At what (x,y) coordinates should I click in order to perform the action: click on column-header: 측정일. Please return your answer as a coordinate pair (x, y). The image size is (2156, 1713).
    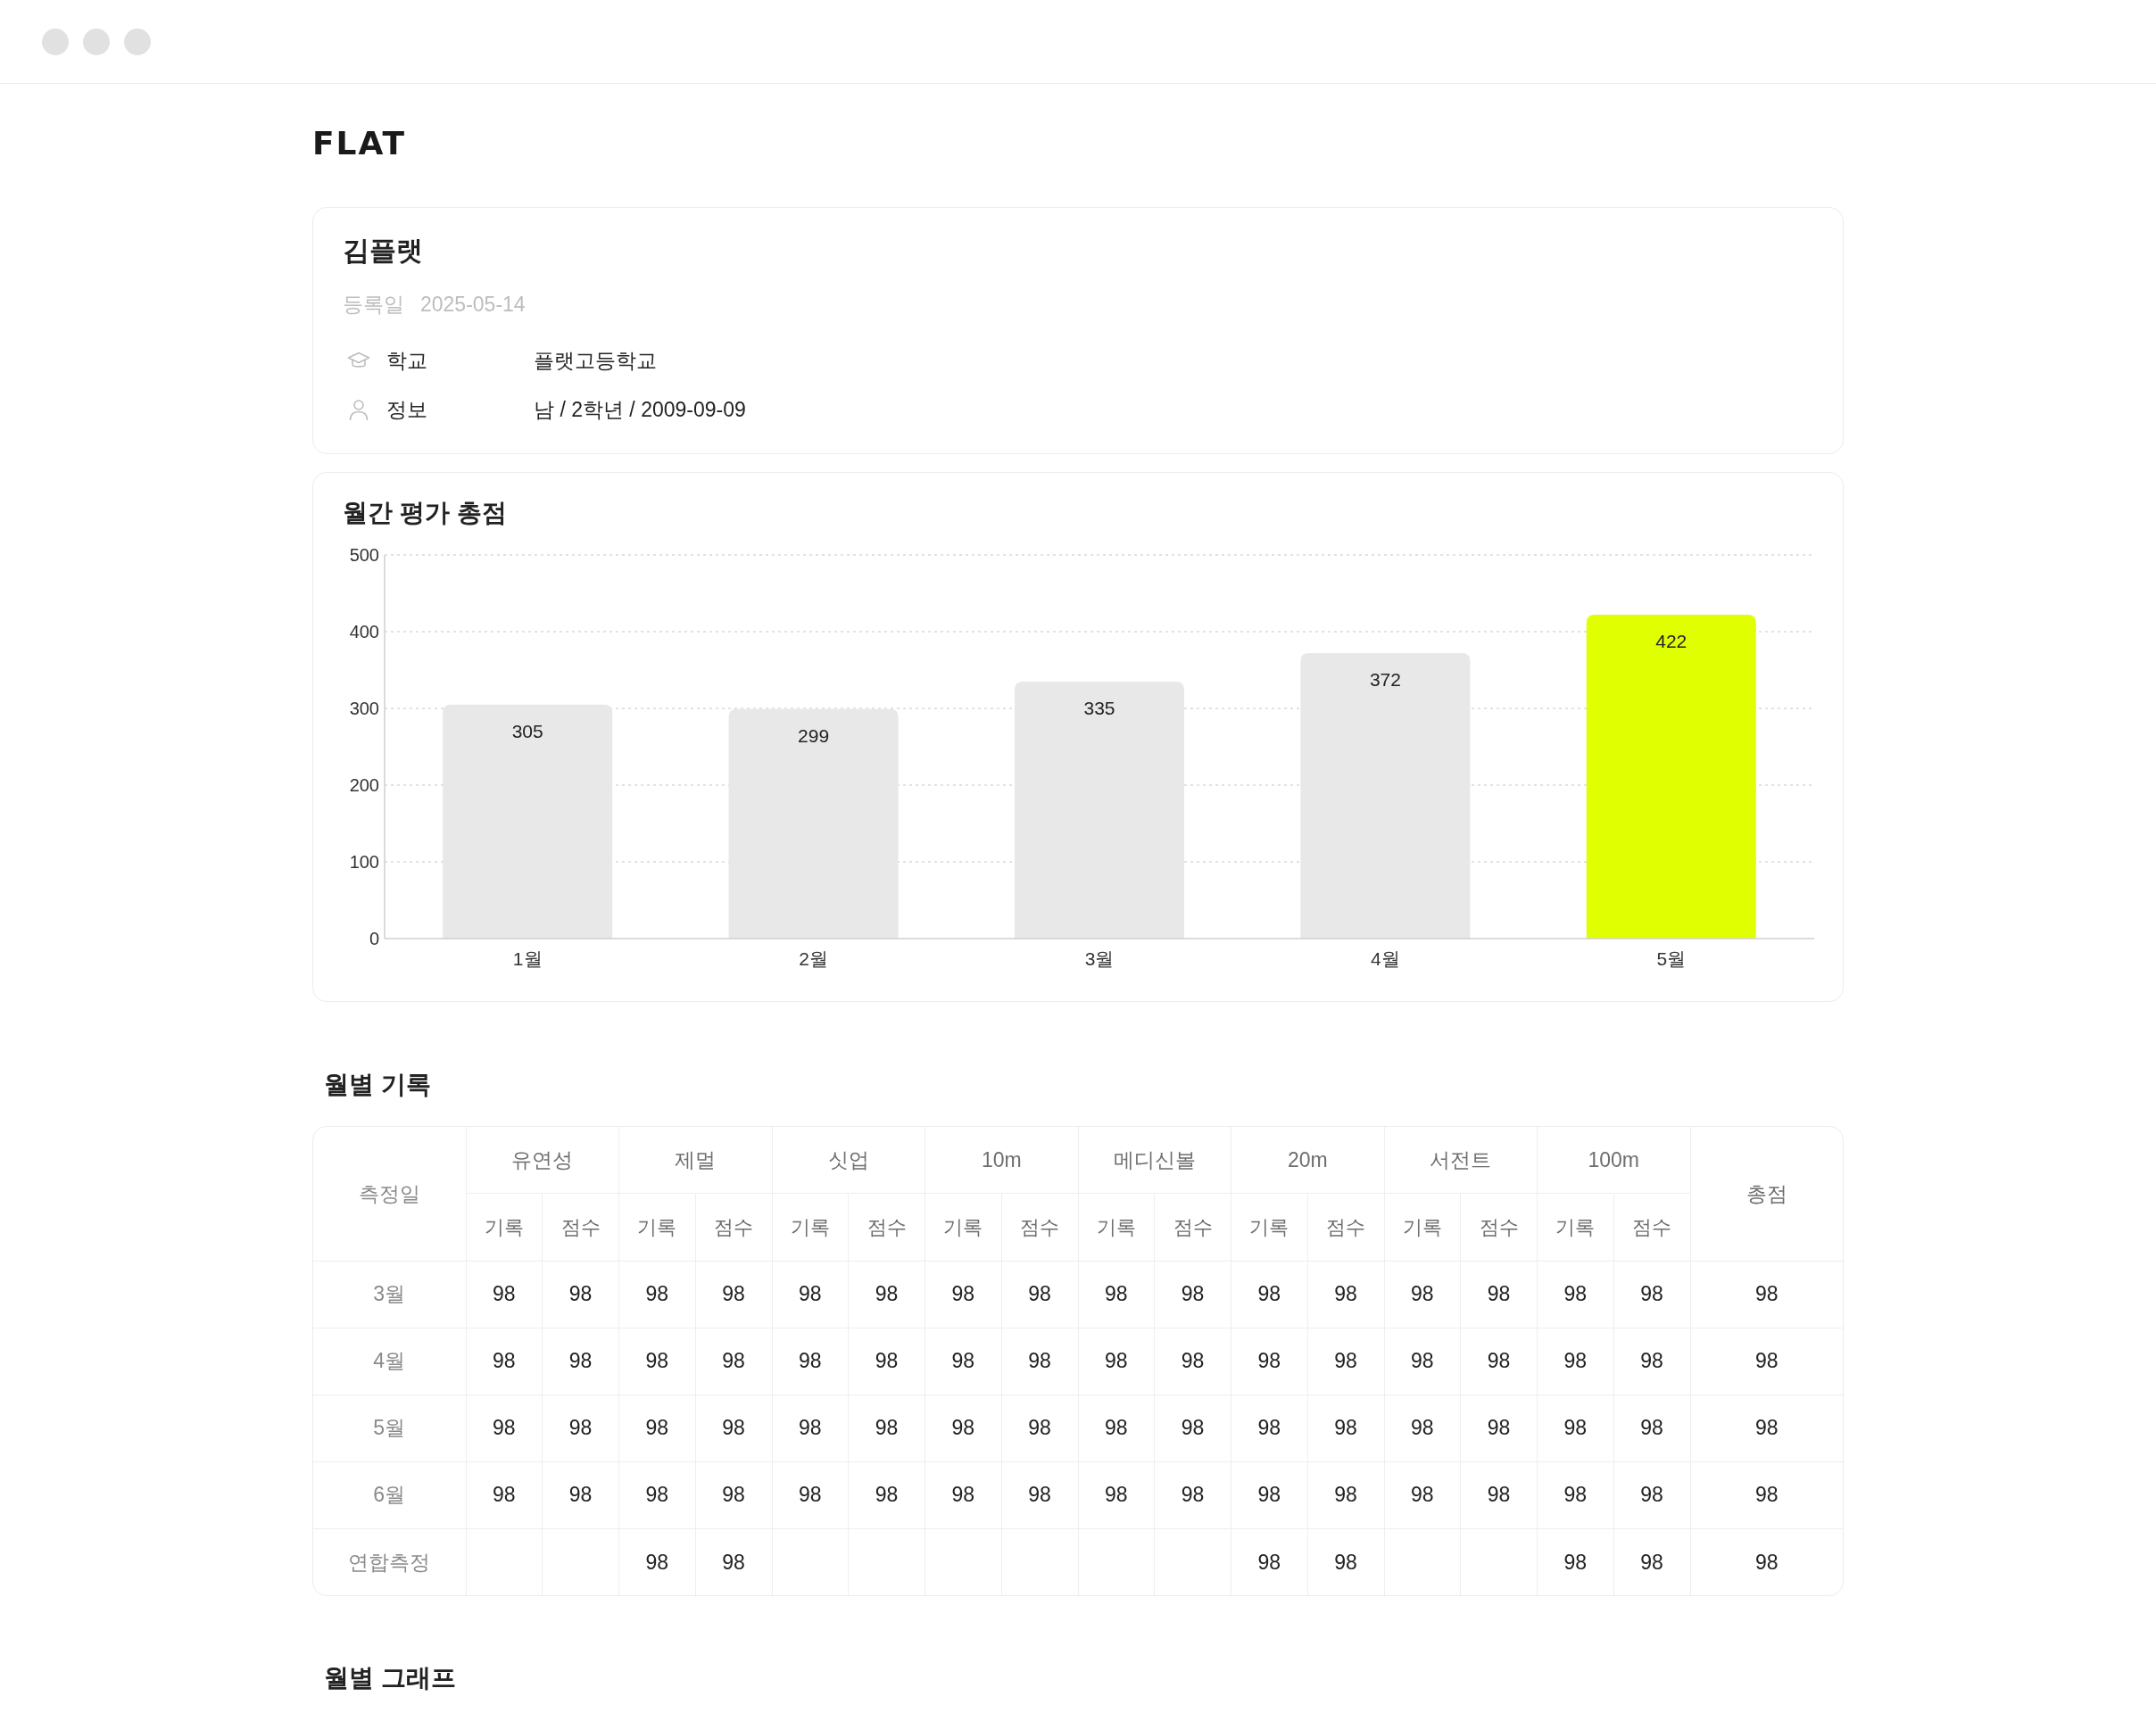
    Looking at the image, I should click on (389, 1194).